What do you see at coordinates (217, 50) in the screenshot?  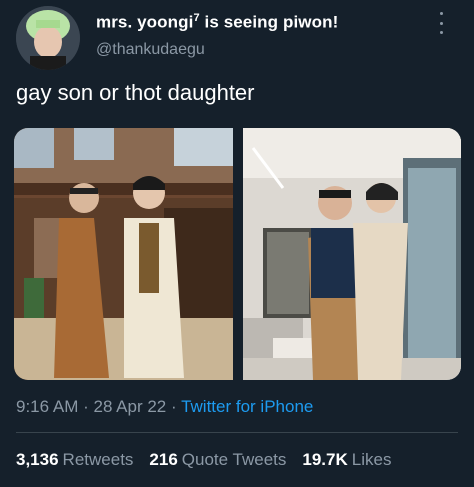 I see `user-handle: @thankudaegu` at bounding box center [217, 50].